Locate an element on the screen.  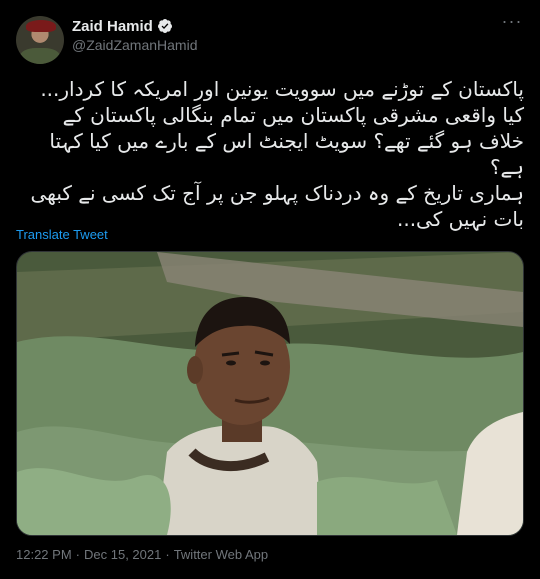
verified-badge-icon is located at coordinates (164, 26).